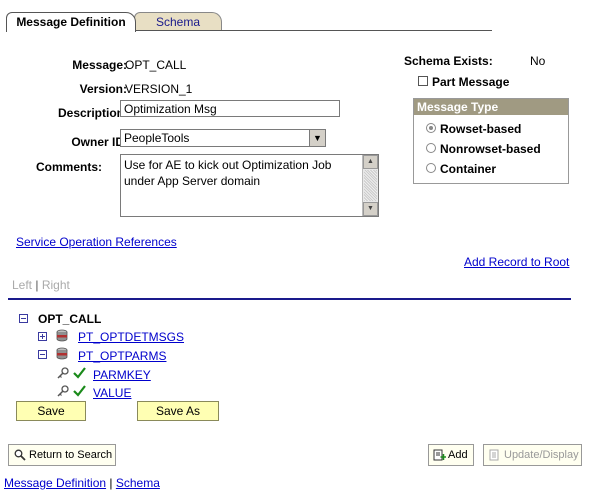 The image size is (613, 500). I want to click on record-link-pt-optparms: PT_OPTPARMS, so click(122, 356).